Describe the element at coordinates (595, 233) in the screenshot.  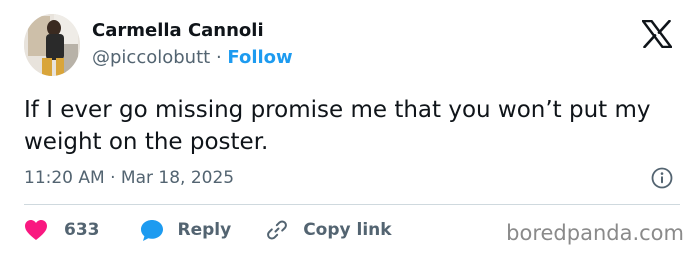
I see `watermark: boredpanda.com` at that location.